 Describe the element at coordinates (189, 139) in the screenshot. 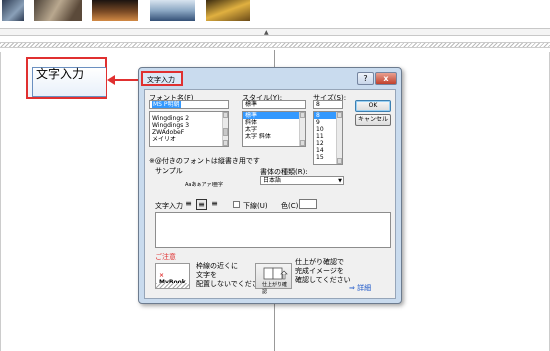

I see `font-list-item: メイリオ` at that location.